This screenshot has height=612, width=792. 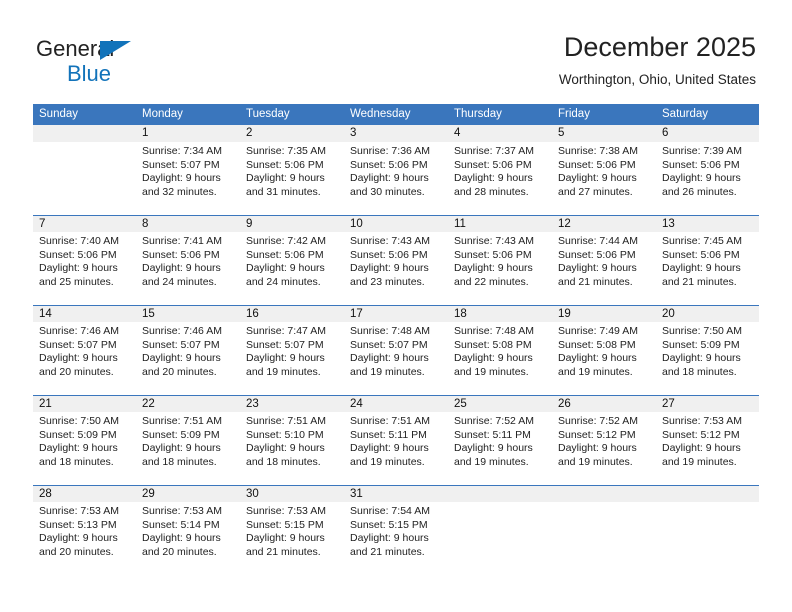 I want to click on day-cell-empty, so click(x=500, y=493).